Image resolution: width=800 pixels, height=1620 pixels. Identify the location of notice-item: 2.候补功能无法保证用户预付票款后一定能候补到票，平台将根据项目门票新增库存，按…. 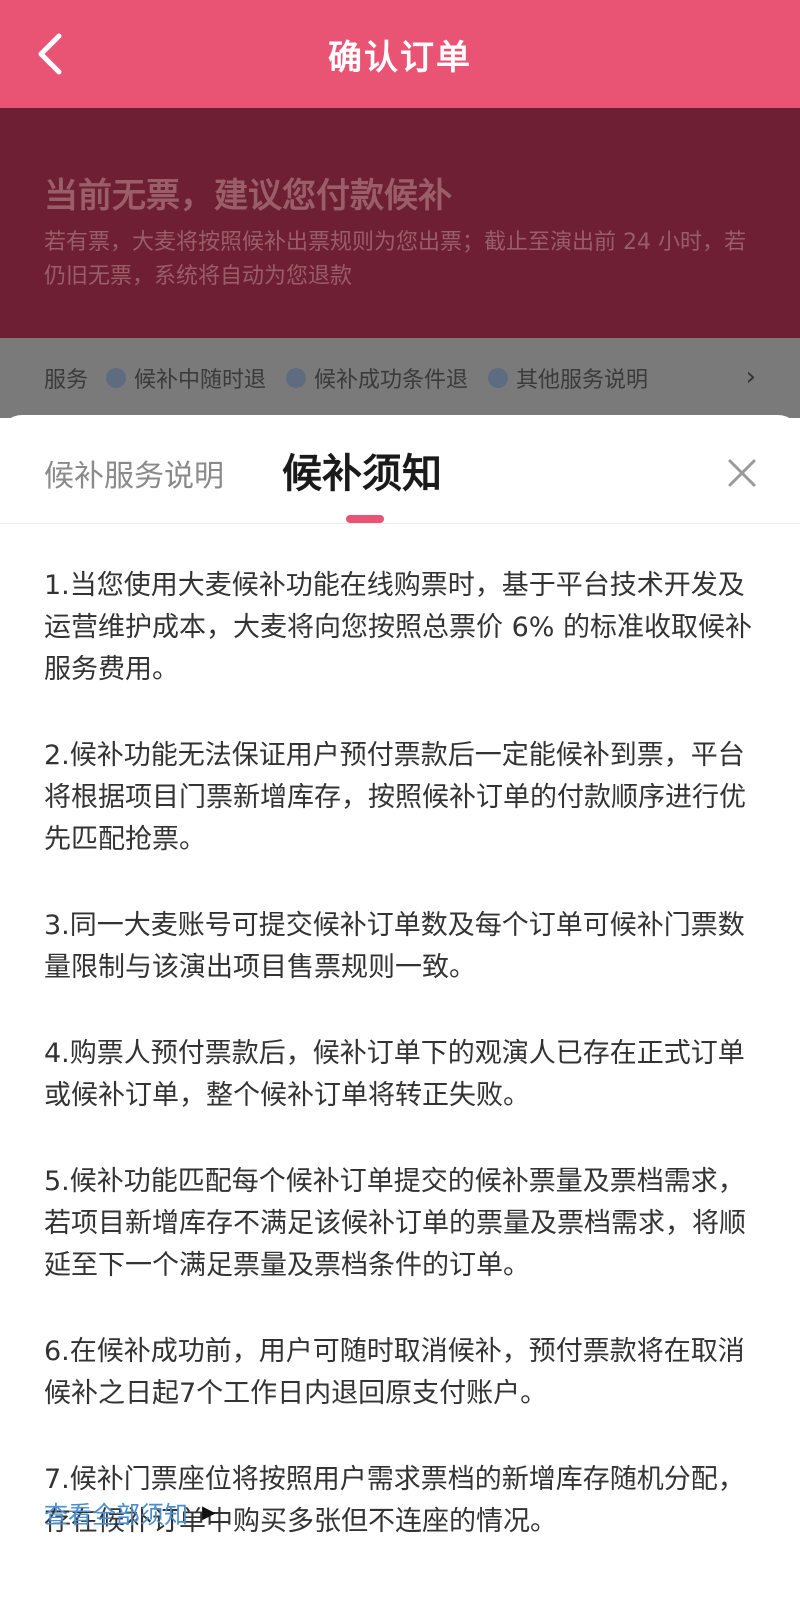
(395, 797).